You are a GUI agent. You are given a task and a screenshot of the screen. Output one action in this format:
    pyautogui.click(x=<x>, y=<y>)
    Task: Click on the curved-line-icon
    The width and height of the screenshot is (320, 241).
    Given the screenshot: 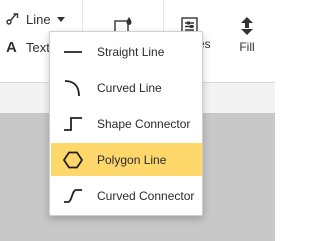 What is the action you would take?
    pyautogui.click(x=73, y=88)
    